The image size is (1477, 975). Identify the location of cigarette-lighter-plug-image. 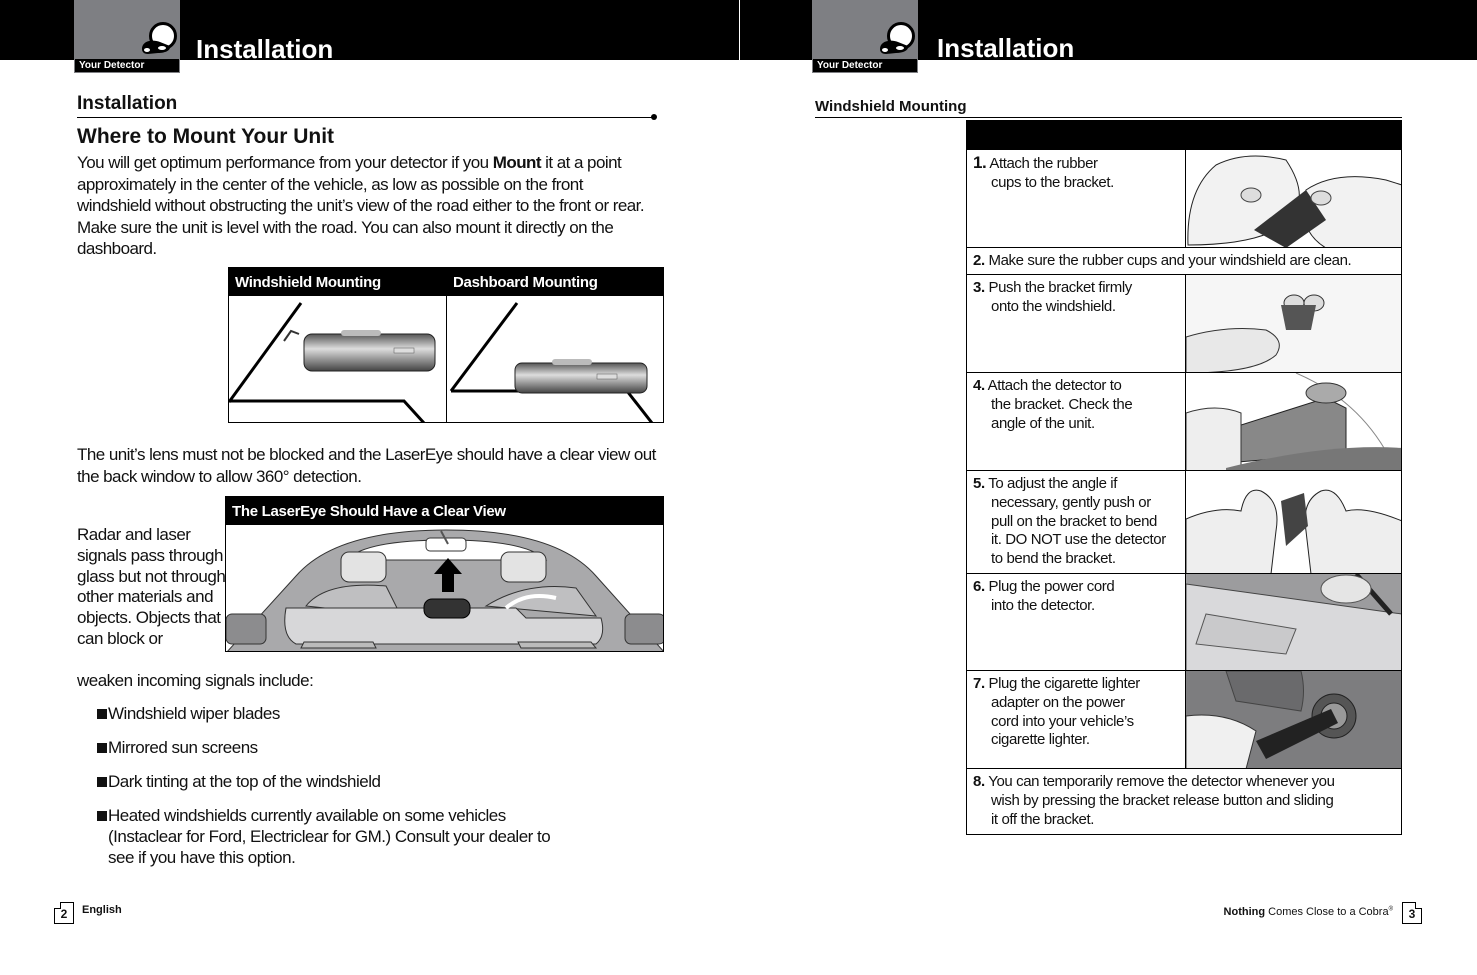
(1293, 719).